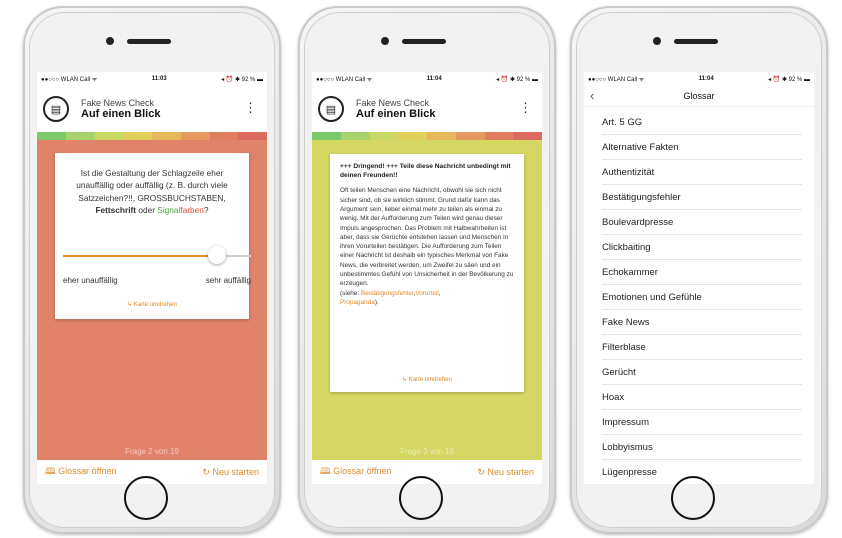 This screenshot has height=538, width=842. Describe the element at coordinates (140, 256) in the screenshot. I see `slider-fill` at that location.